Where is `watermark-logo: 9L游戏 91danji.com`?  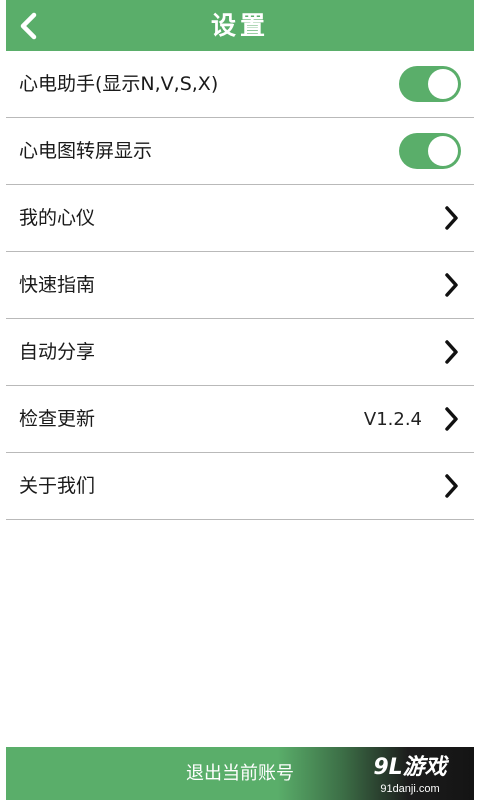
watermark-logo: 9L游戏 91danji.com is located at coordinates (410, 775).